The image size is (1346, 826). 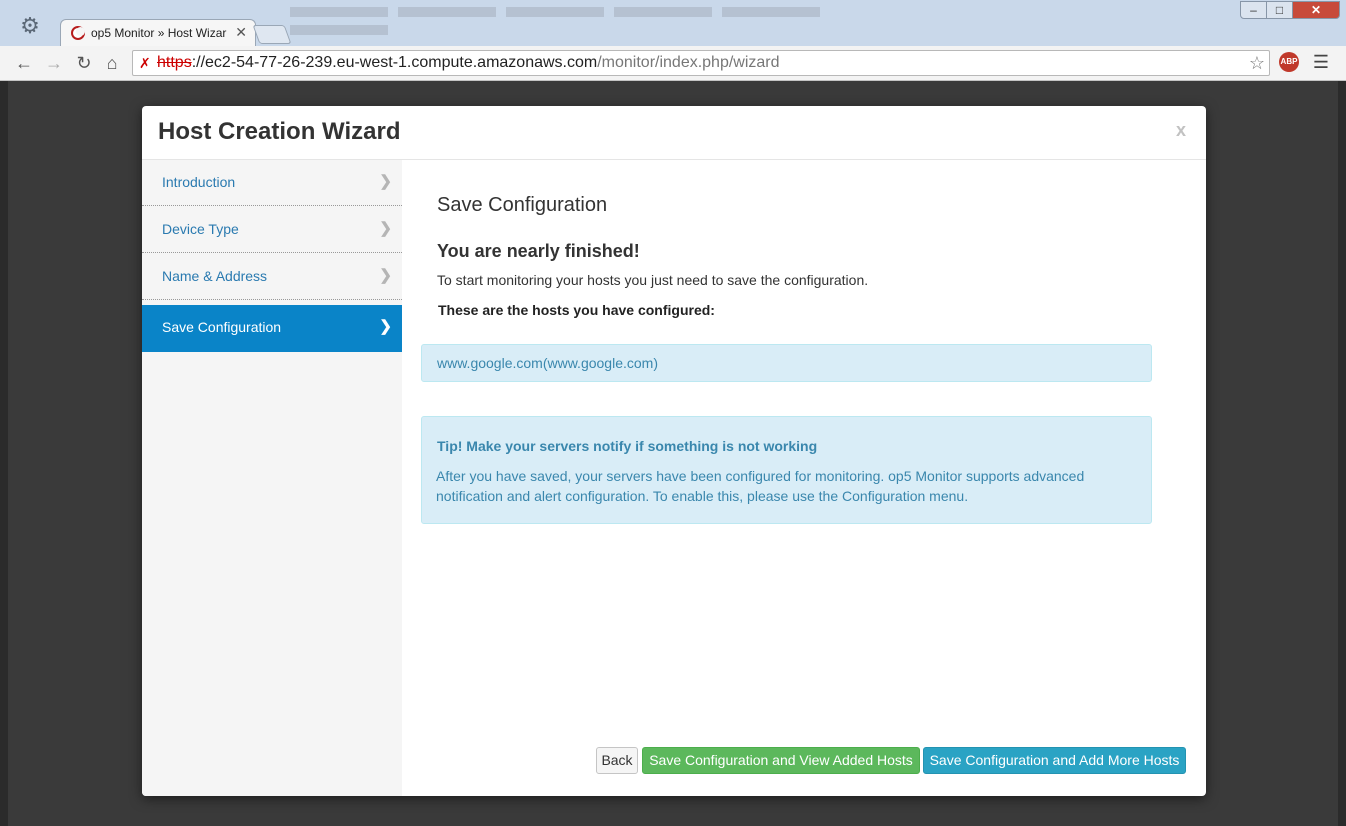 What do you see at coordinates (538, 251) in the screenshot?
I see `nearly-finished-heading: You are nearly finished!` at bounding box center [538, 251].